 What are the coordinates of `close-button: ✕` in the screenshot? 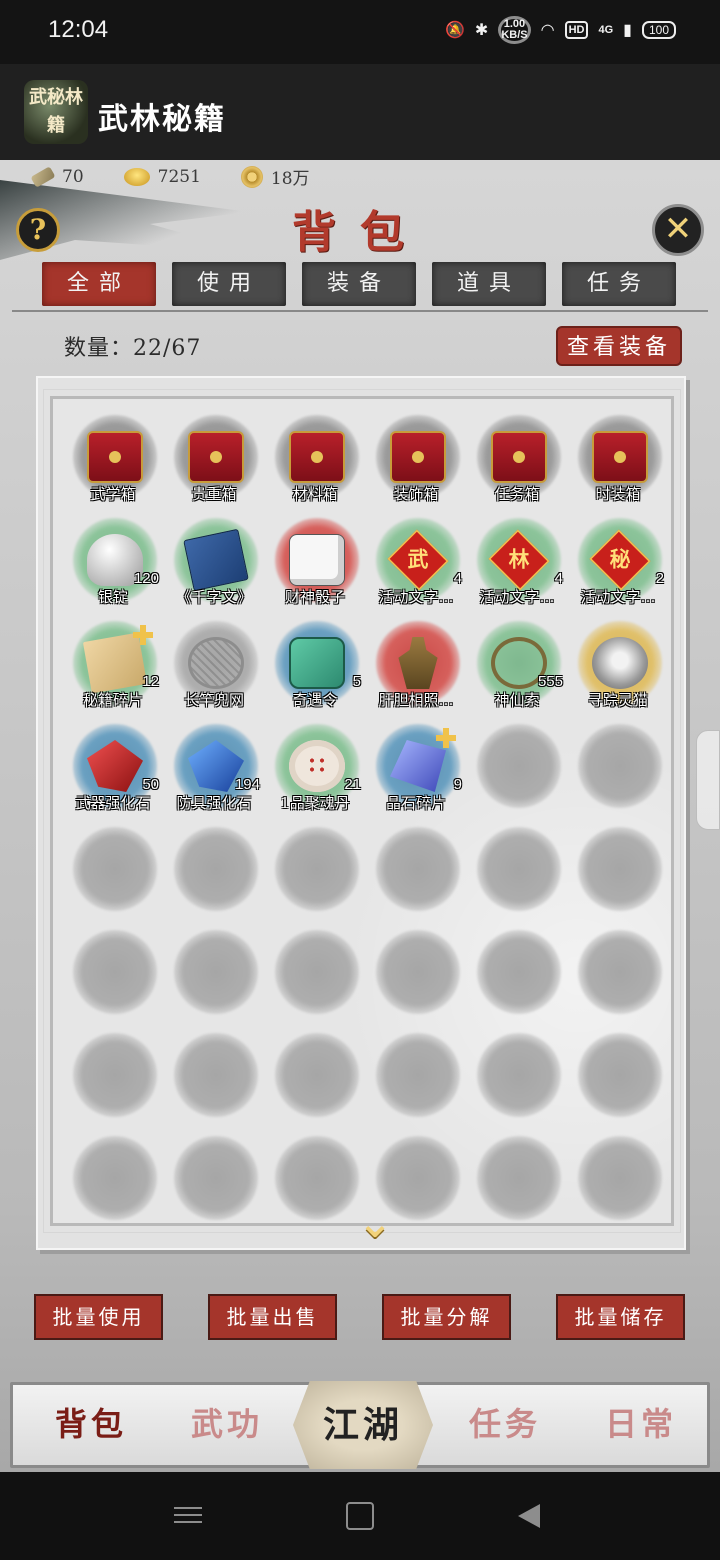 It's located at (678, 230).